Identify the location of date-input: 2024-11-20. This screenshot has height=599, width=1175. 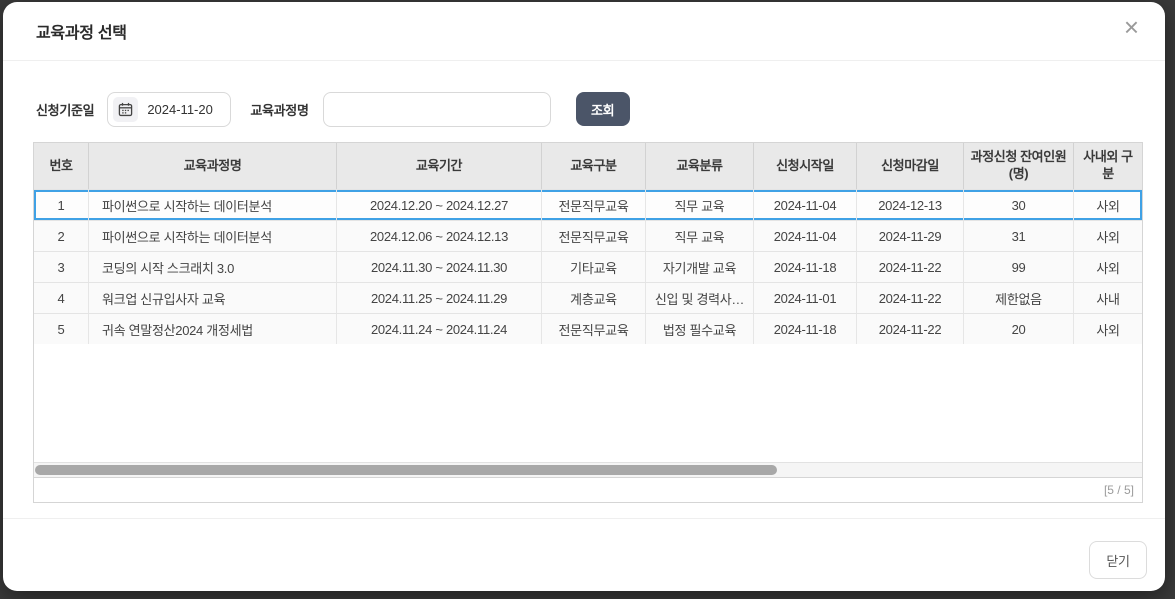
(169, 109).